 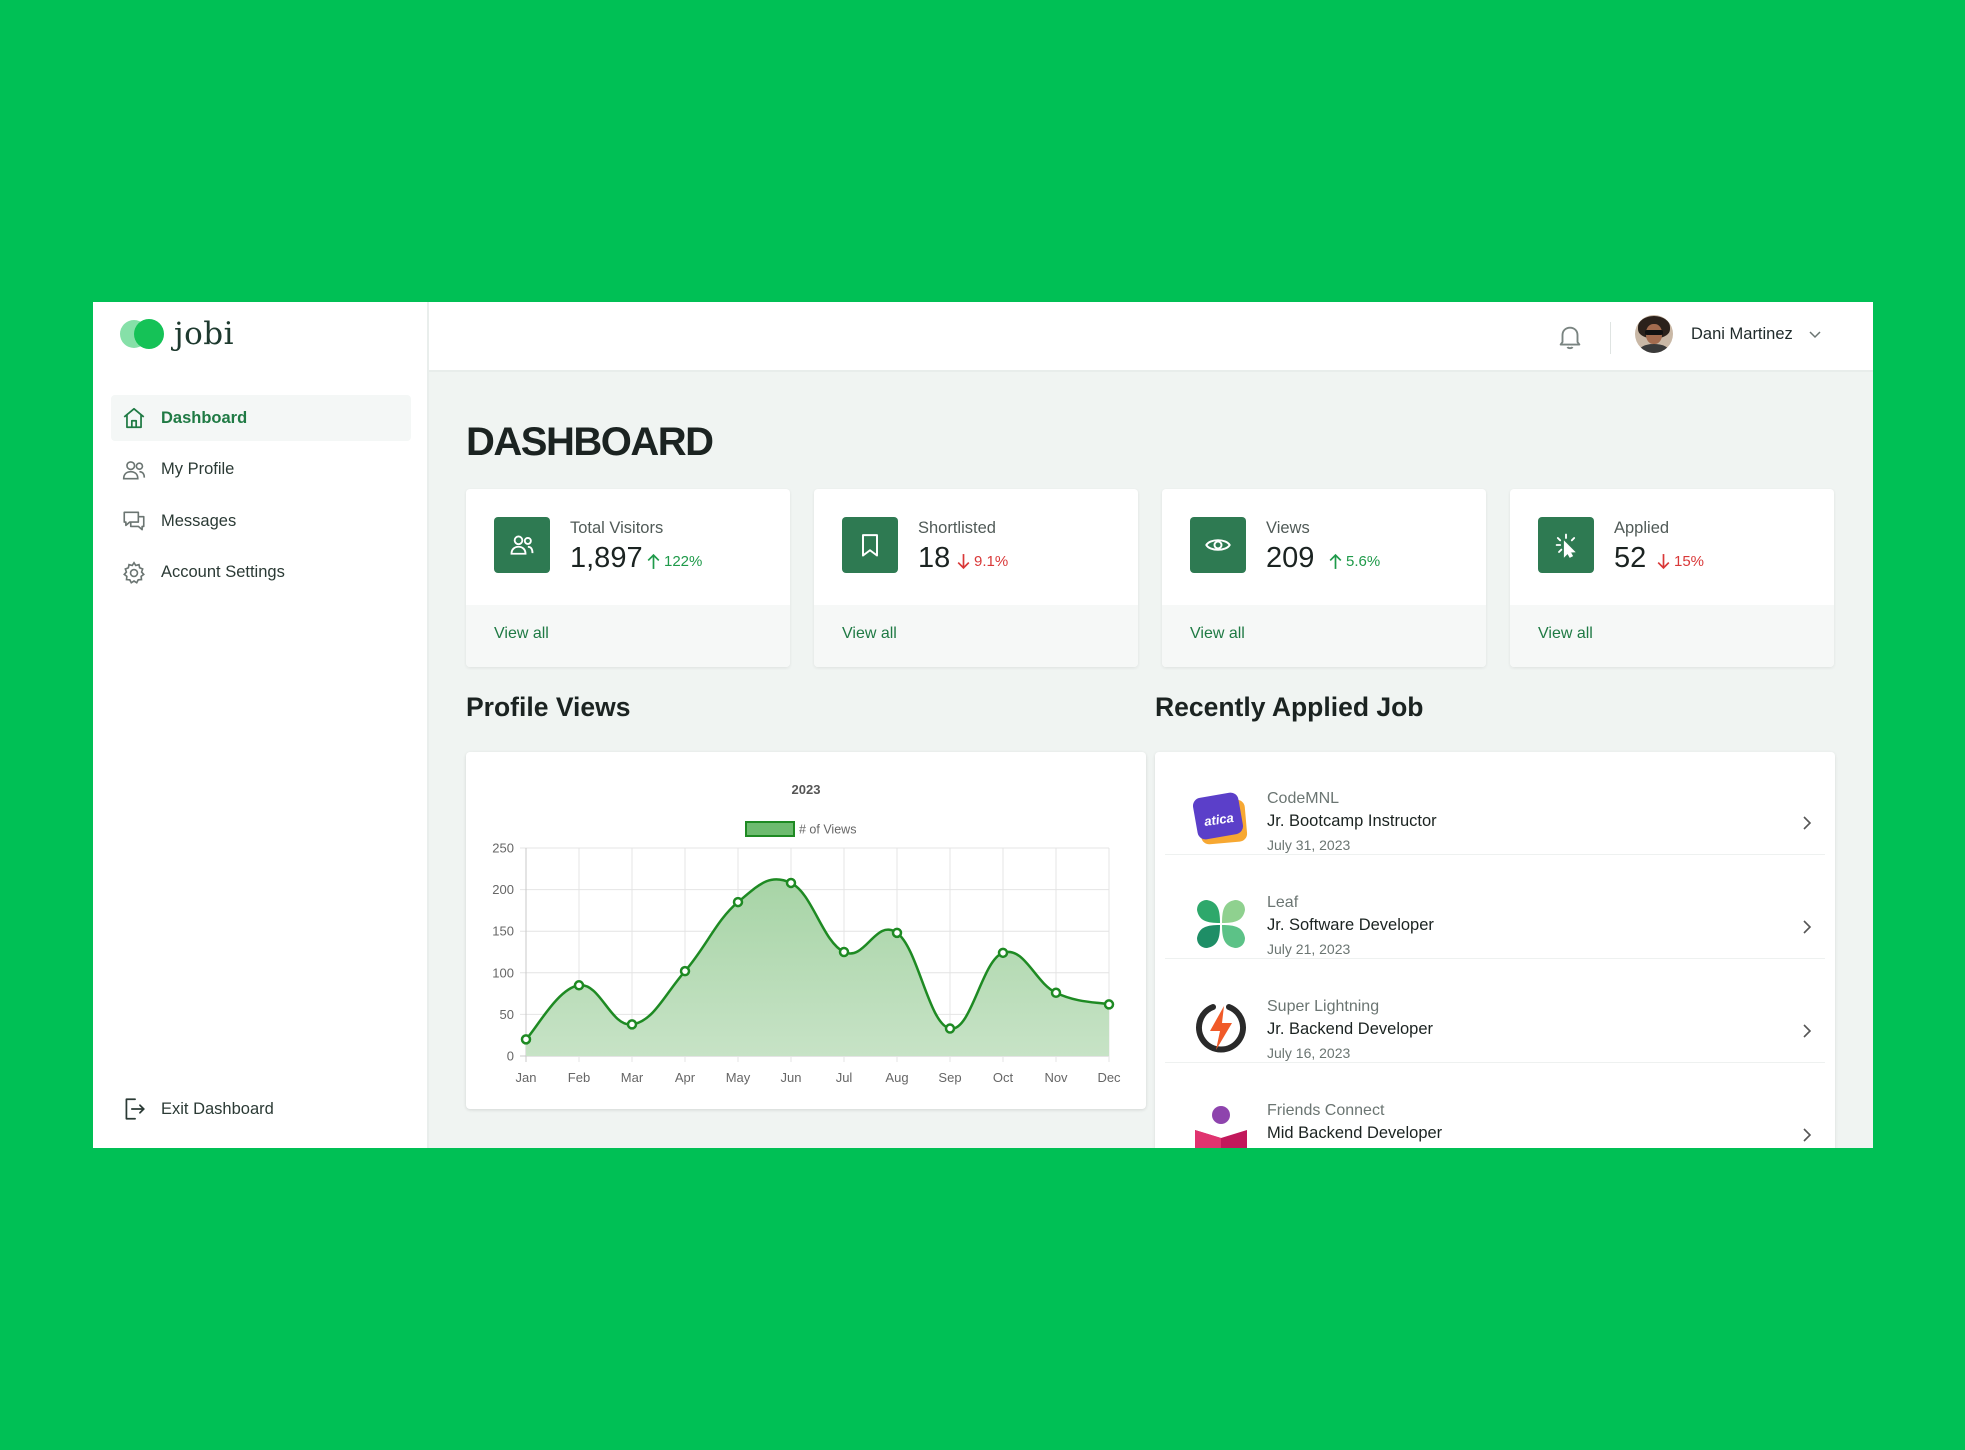 What do you see at coordinates (963, 562) in the screenshot?
I see `arrow-down-icon` at bounding box center [963, 562].